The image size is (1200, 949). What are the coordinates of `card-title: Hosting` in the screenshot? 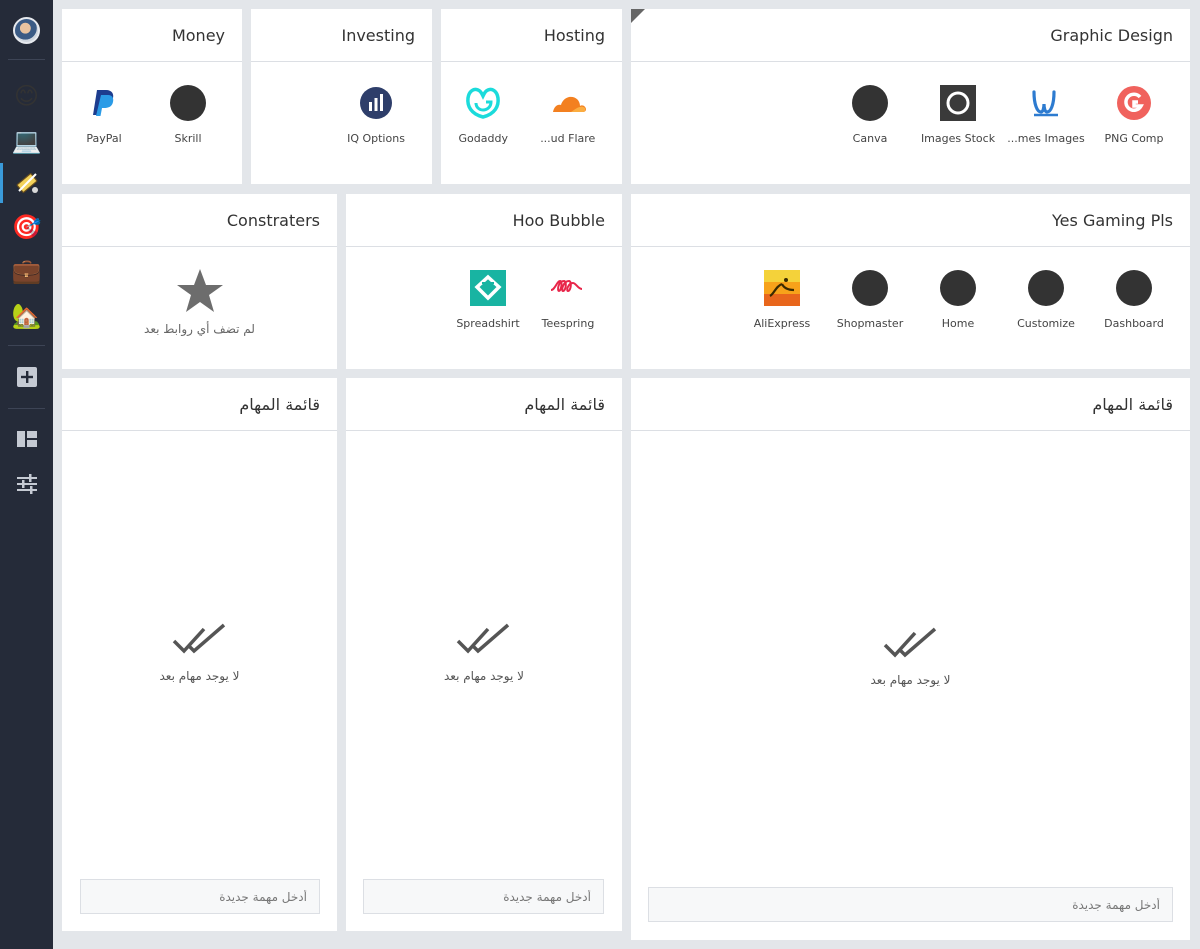 It's located at (574, 35).